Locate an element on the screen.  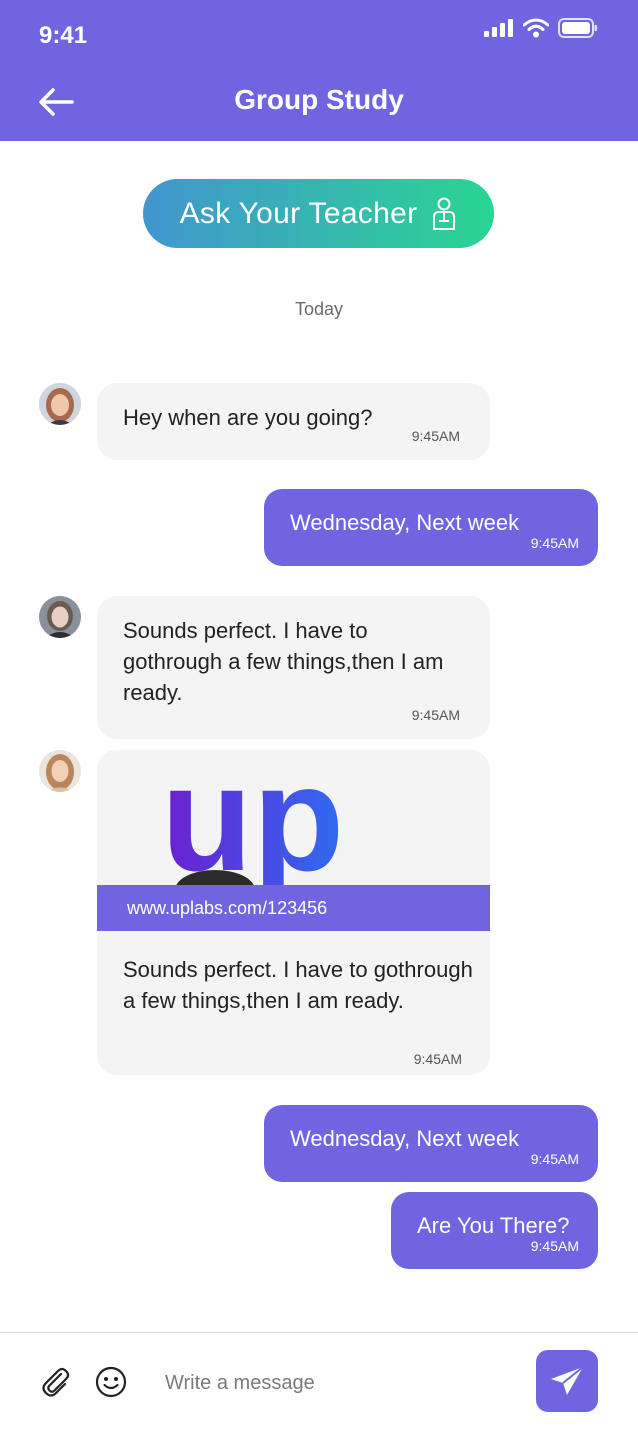
status-icons is located at coordinates (541, 28).